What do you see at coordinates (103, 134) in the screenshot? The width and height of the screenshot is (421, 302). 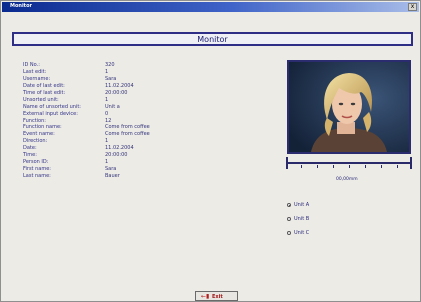 I see `field-event-name: Event name: Come from coffee` at bounding box center [103, 134].